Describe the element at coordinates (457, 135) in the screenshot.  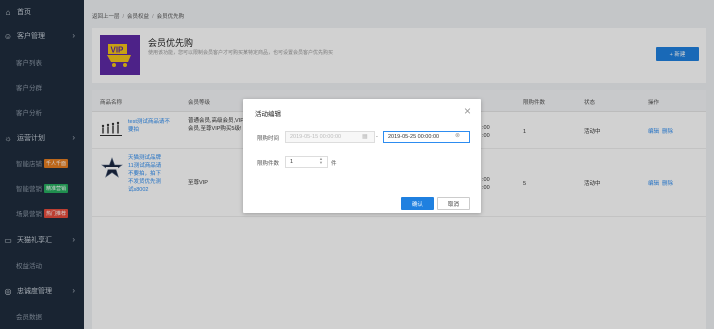
I see `clear-icon: ⊗` at that location.